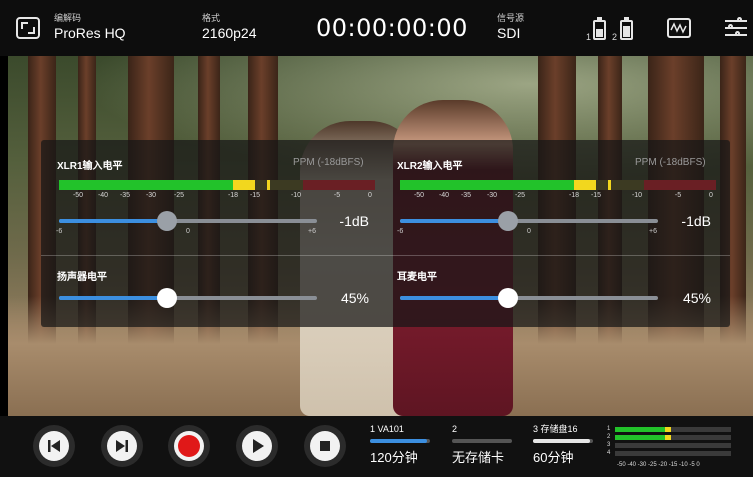 The height and width of the screenshot is (477, 753). I want to click on codec-value: ProRes HQ, so click(90, 33).